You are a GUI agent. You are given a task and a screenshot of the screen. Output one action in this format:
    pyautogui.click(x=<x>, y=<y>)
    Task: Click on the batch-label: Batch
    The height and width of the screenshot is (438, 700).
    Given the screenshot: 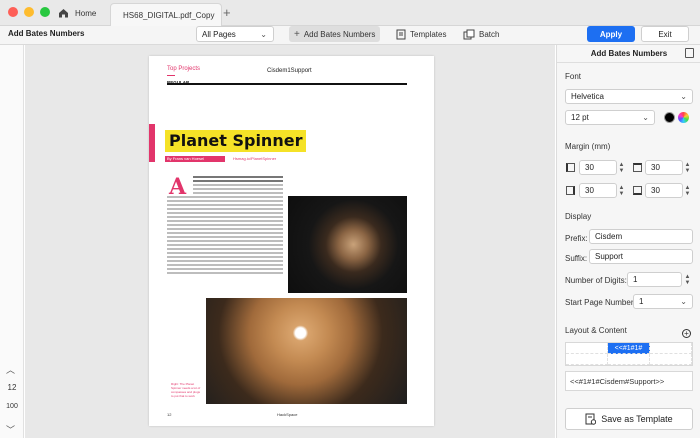 What is the action you would take?
    pyautogui.click(x=489, y=34)
    